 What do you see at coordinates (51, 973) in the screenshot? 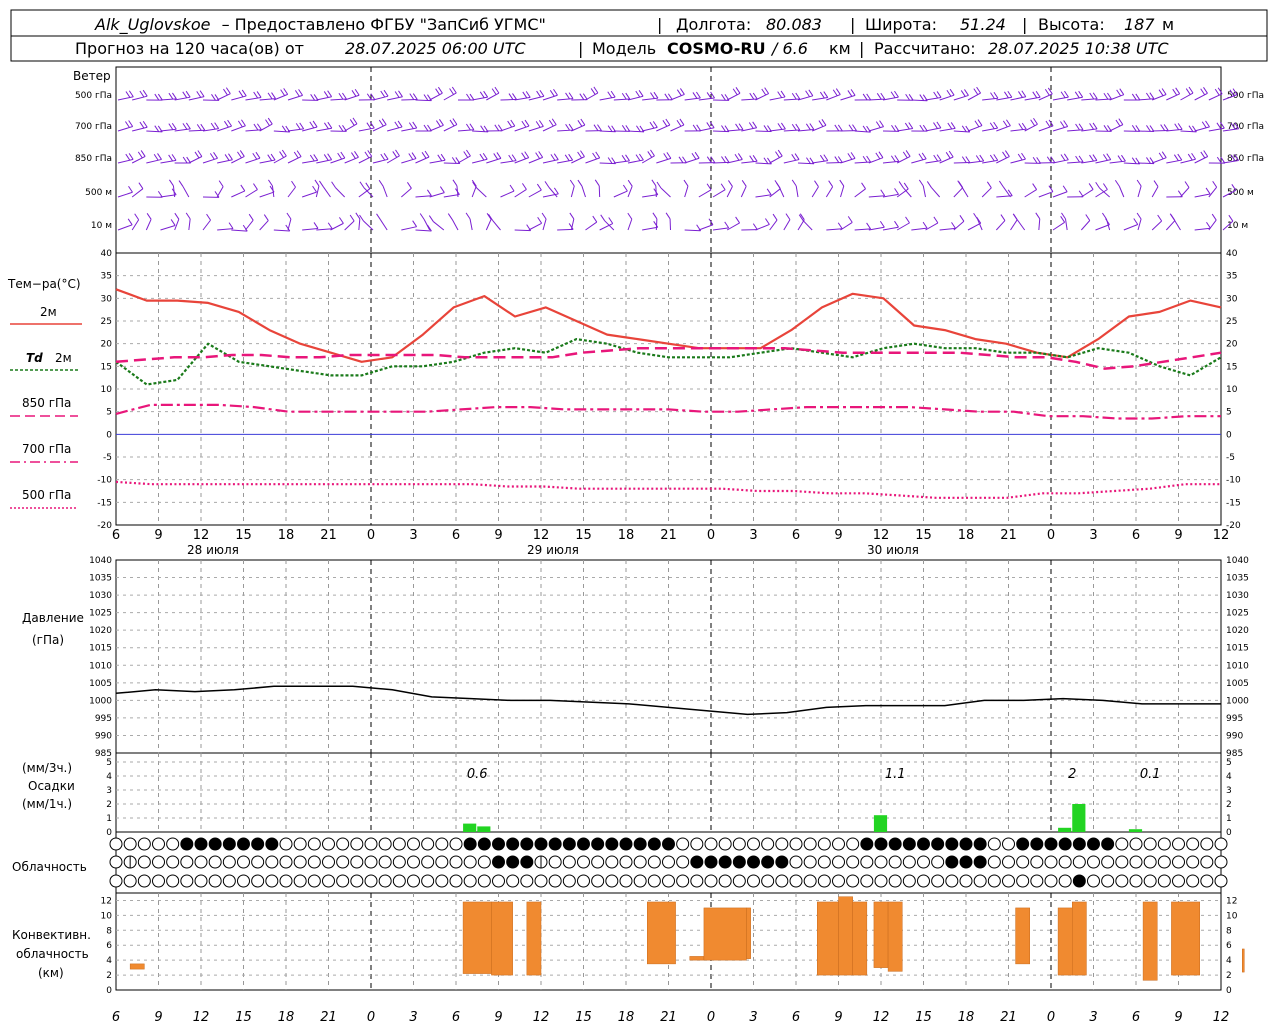
I see `conv-label-3: (км)` at bounding box center [51, 973].